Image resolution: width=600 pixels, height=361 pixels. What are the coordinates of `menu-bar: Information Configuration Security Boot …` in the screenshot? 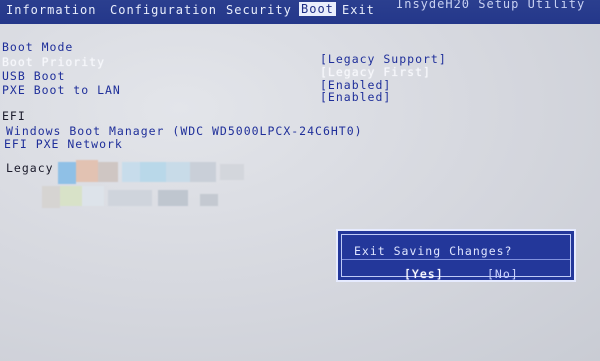 It's located at (300, 12).